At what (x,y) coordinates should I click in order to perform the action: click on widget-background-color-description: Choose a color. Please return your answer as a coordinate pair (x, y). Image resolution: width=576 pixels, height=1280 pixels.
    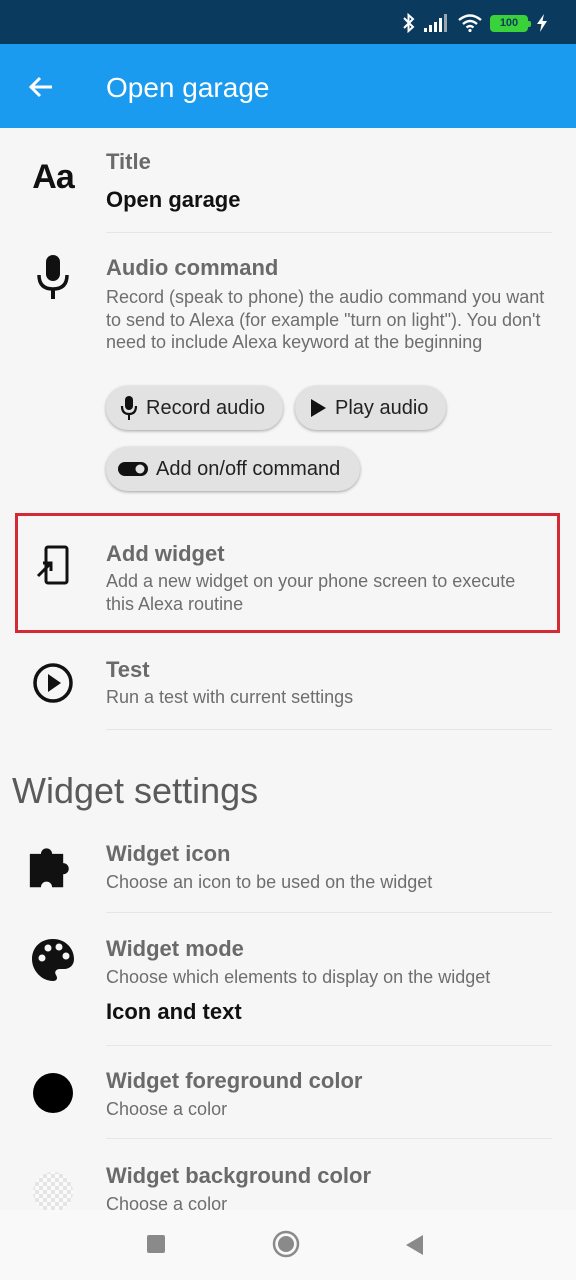
    Looking at the image, I should click on (167, 1202).